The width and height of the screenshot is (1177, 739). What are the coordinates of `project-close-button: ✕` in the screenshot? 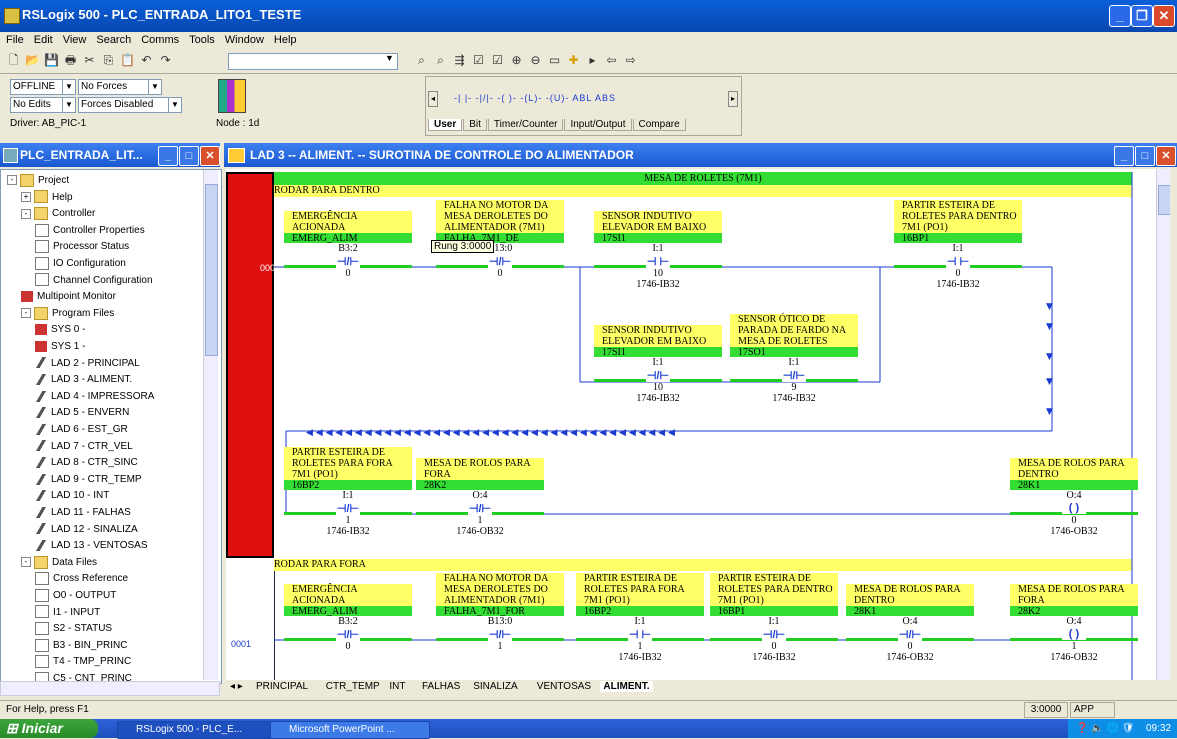 It's located at (210, 156).